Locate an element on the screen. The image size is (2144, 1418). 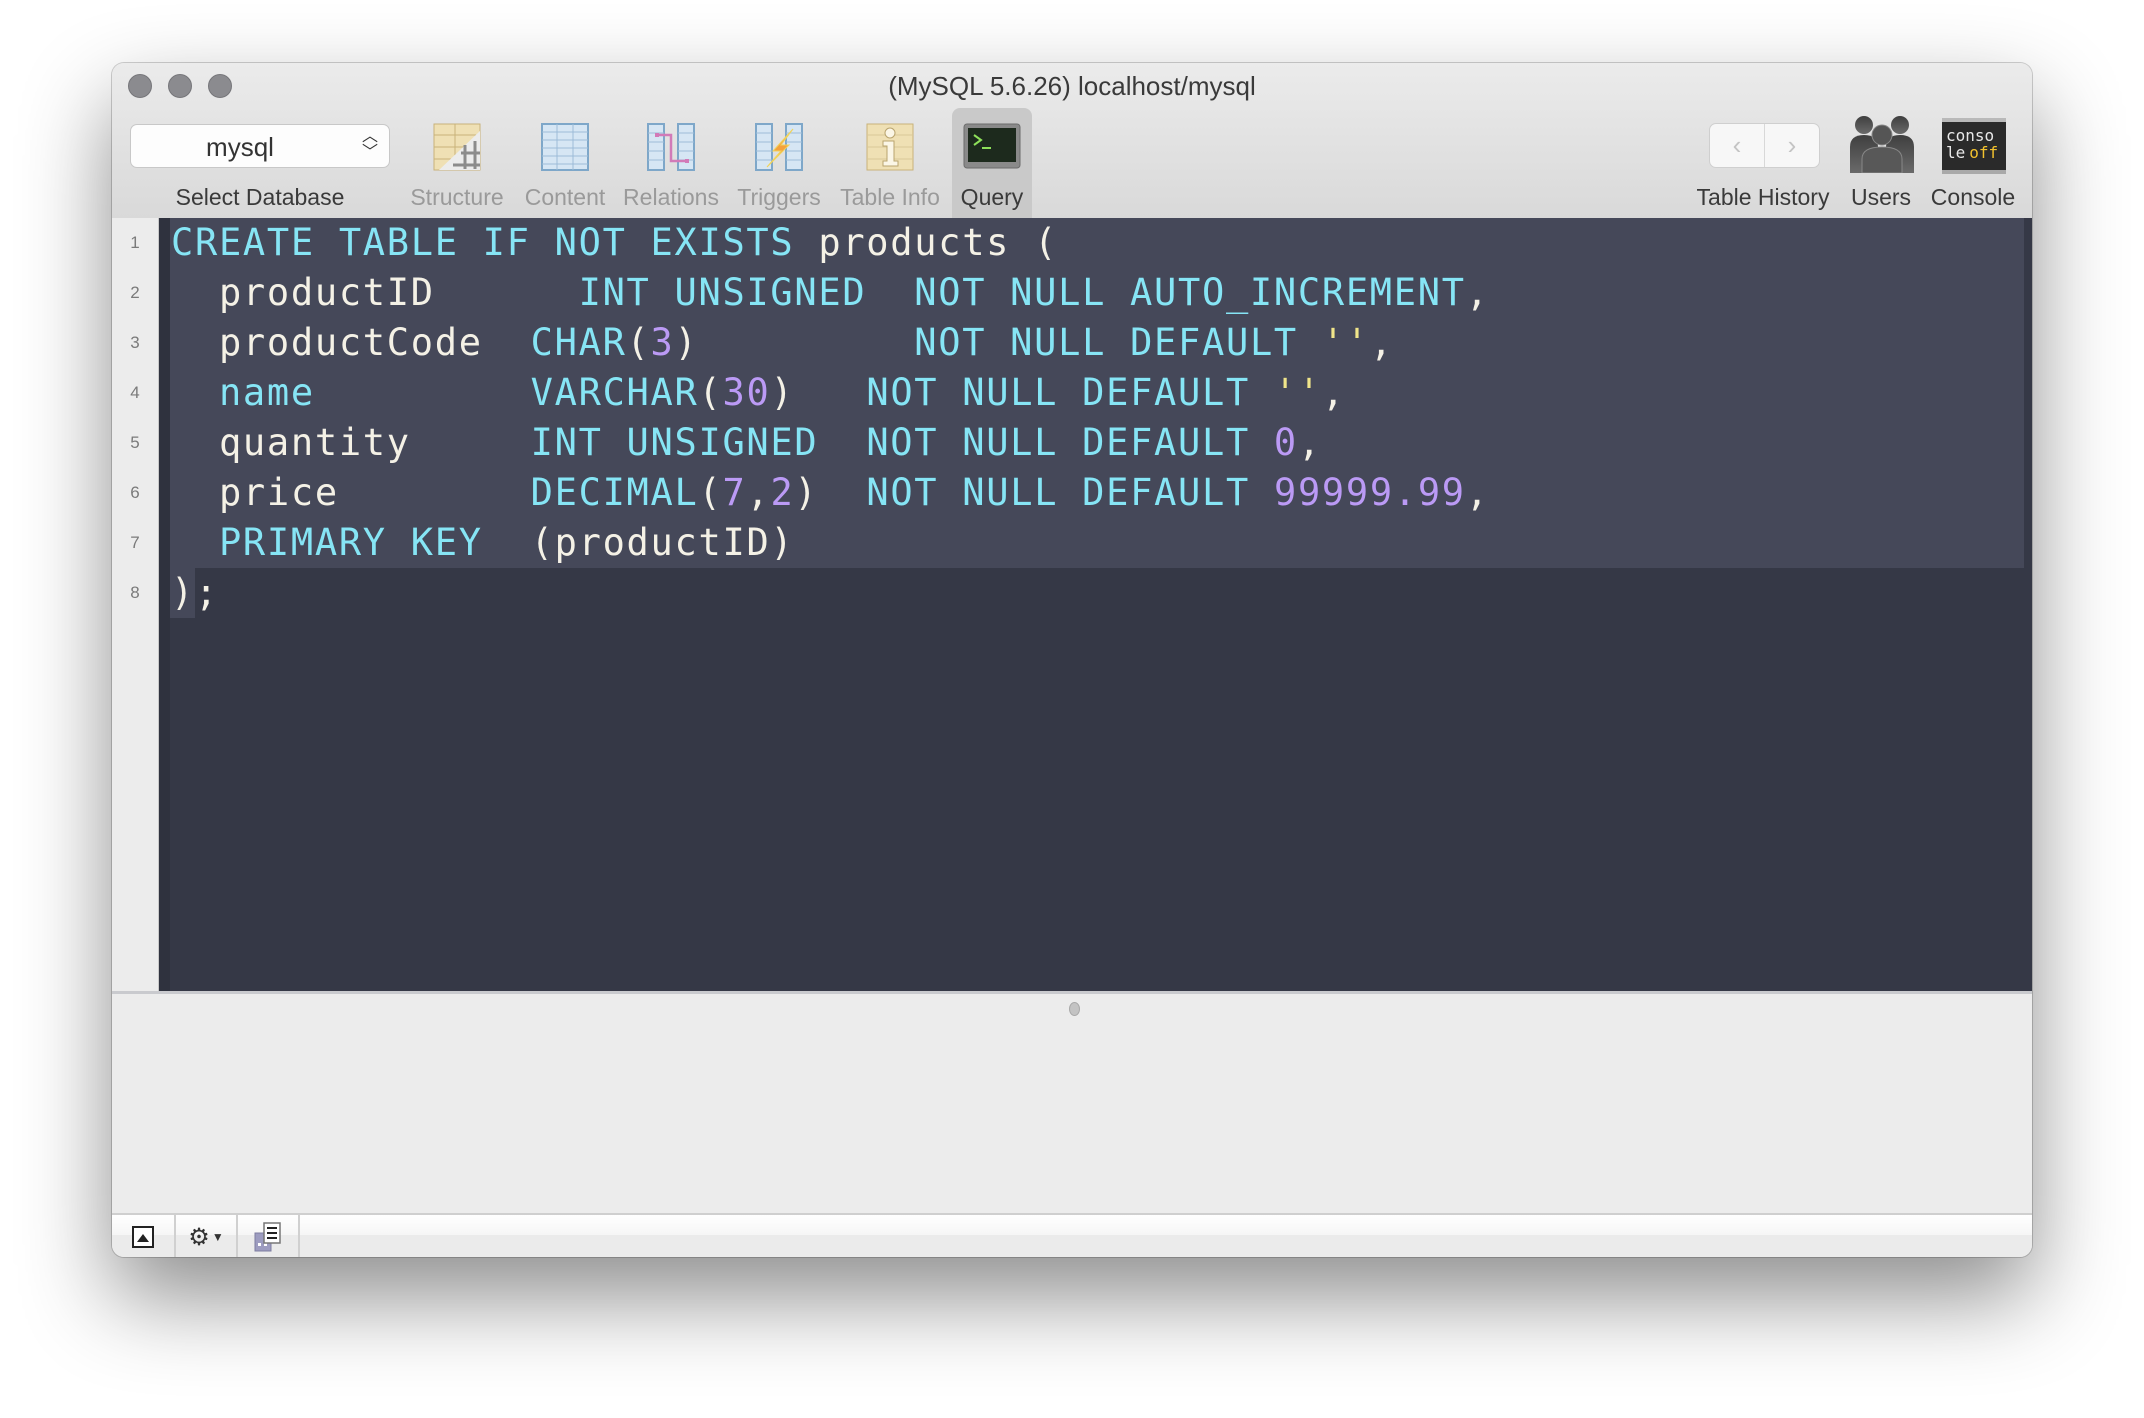
line-number: 2 is located at coordinates (135, 292).